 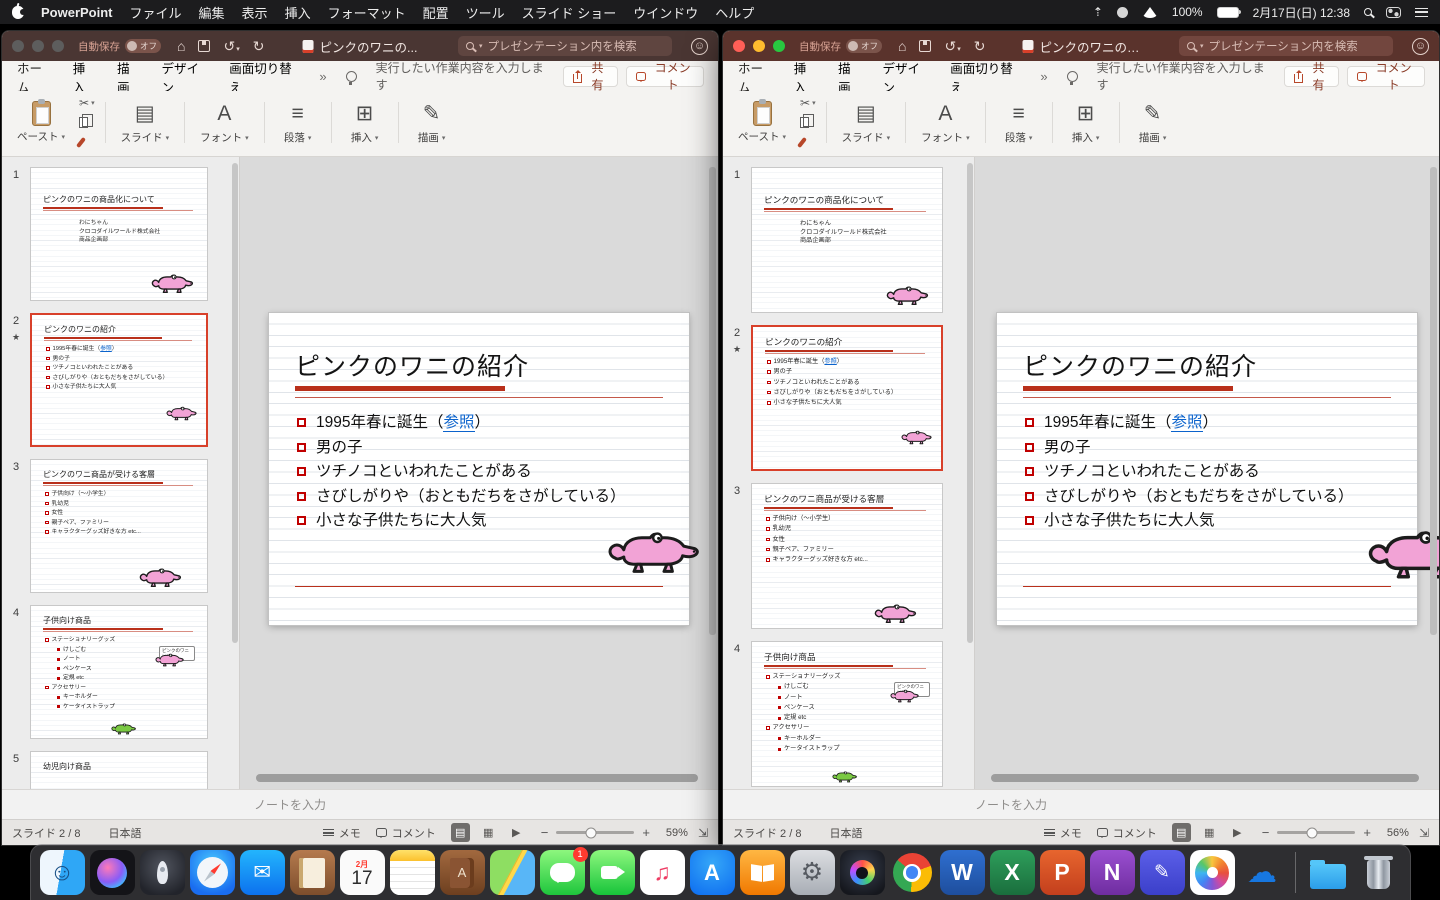 What do you see at coordinates (662, 872) in the screenshot?
I see `dock-music-icon: ♫` at bounding box center [662, 872].